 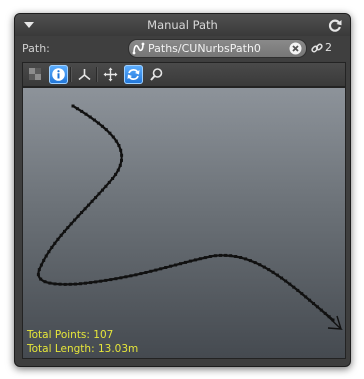 What do you see at coordinates (295, 48) in the screenshot?
I see `clear-icon` at bounding box center [295, 48].